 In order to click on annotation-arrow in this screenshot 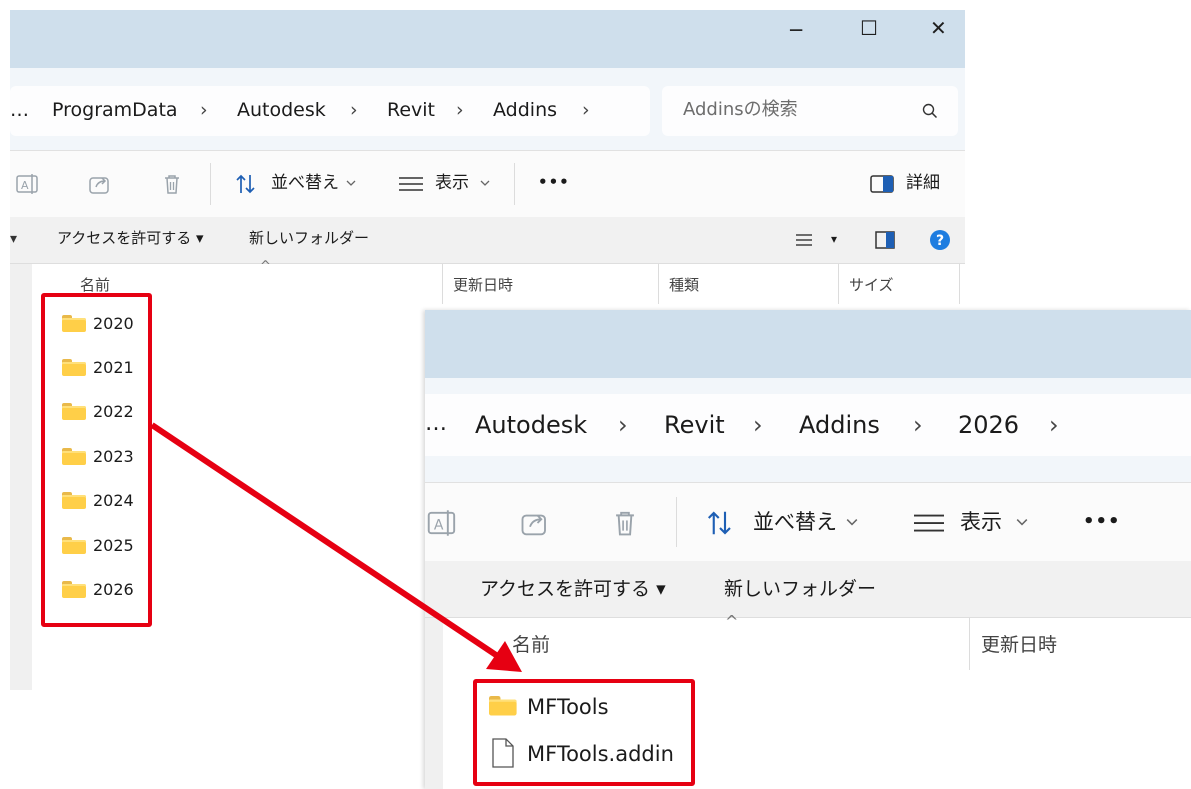, I will do `click(336, 547)`.